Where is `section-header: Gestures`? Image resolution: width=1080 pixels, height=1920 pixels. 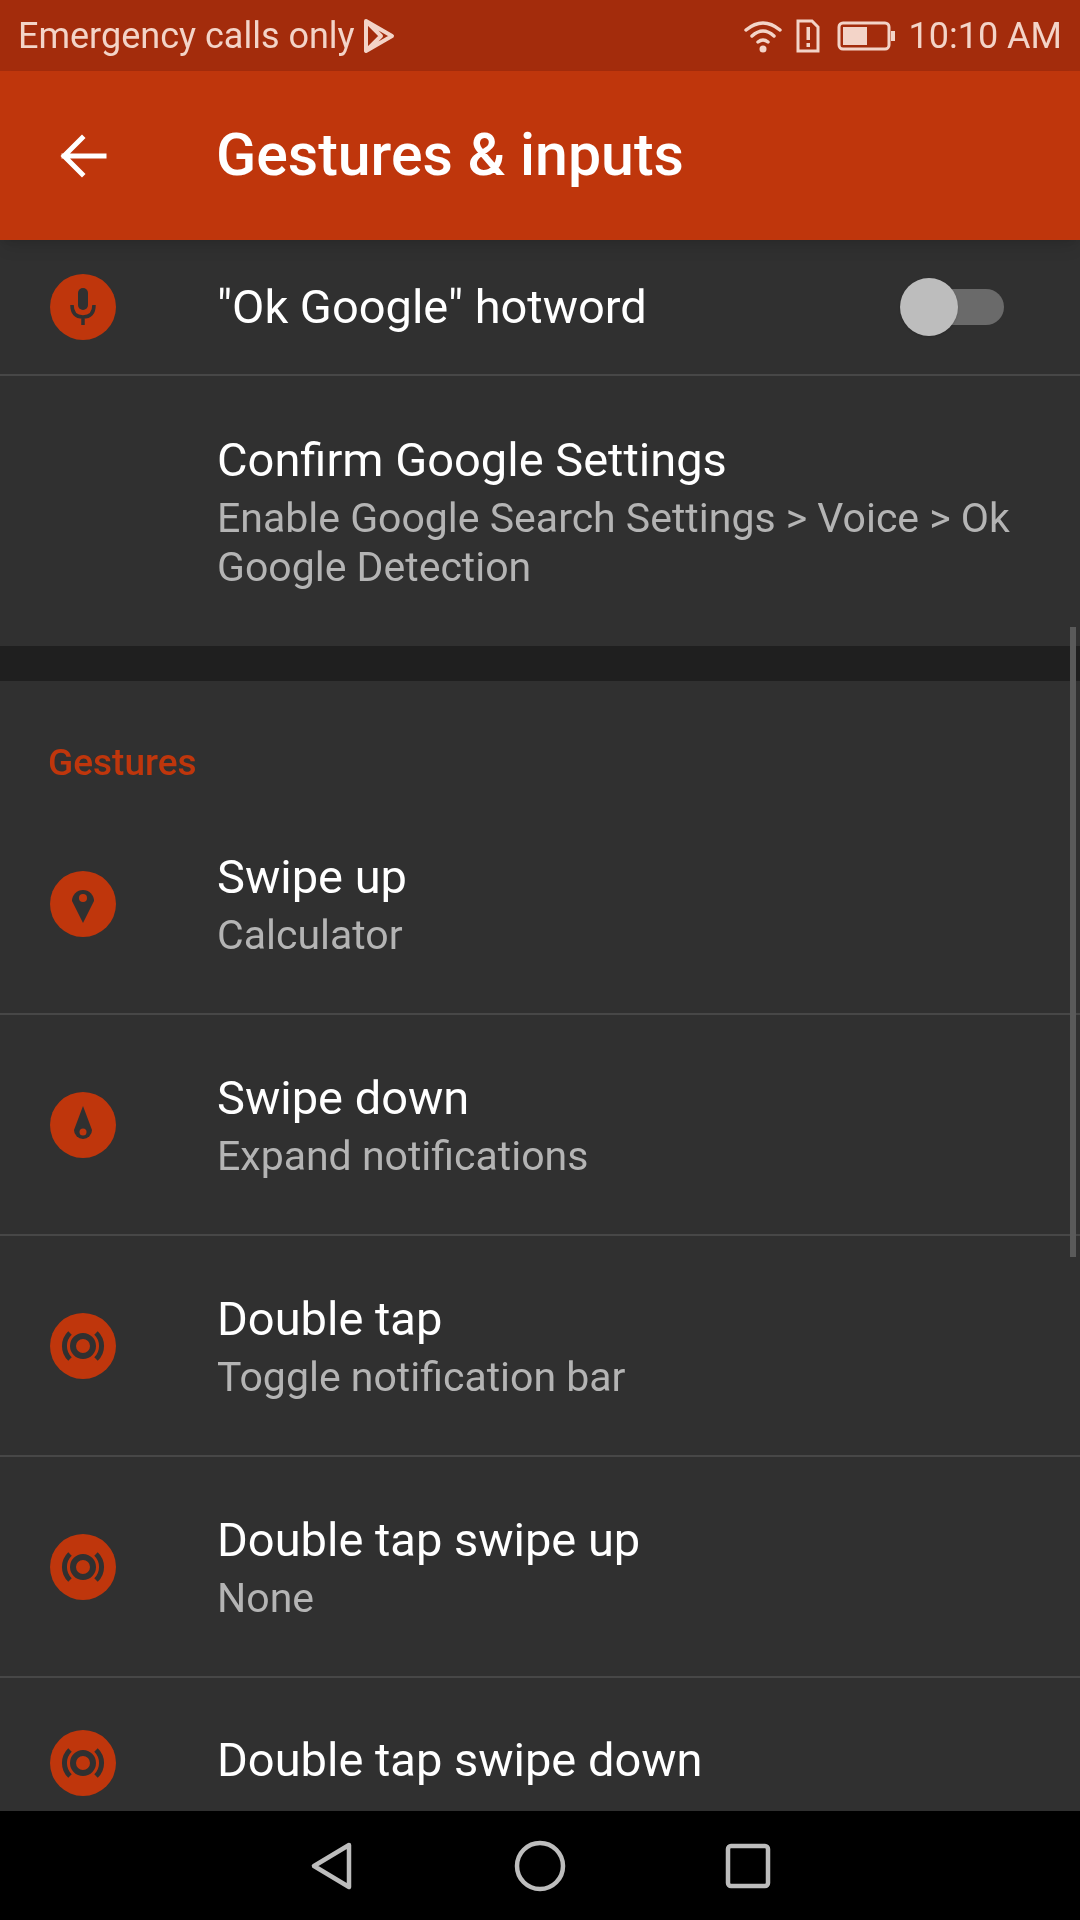
section-header: Gestures is located at coordinates (122, 762).